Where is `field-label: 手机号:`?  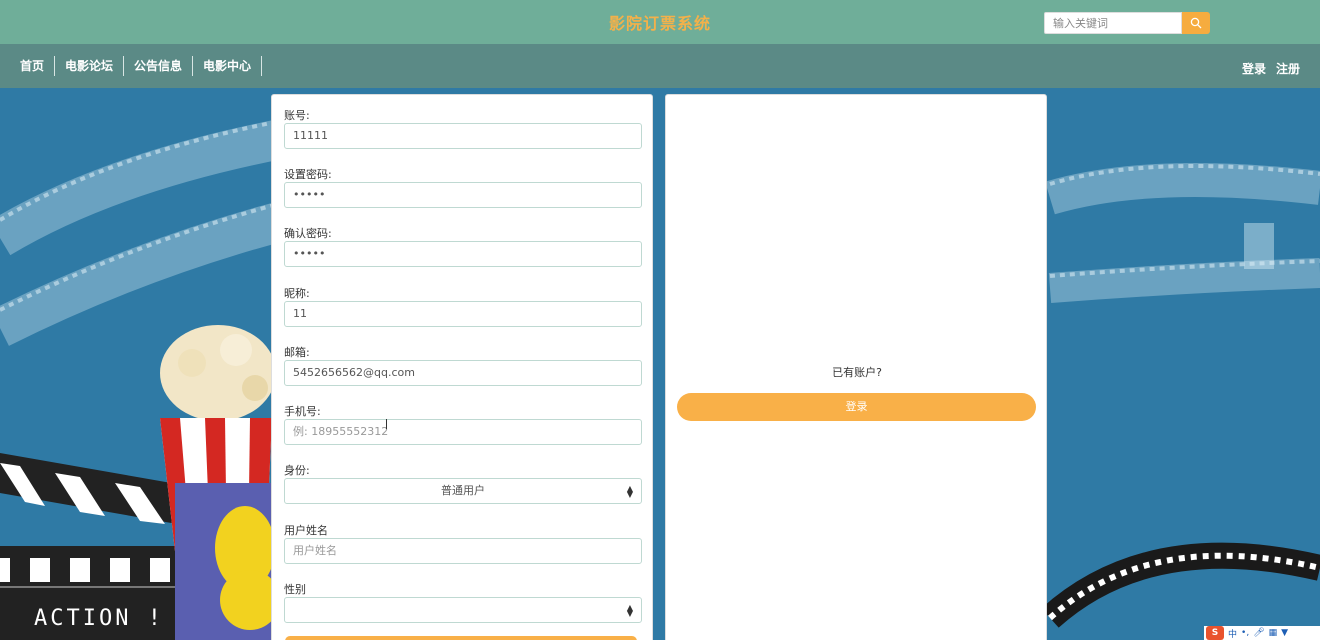
field-label: 手机号: is located at coordinates (302, 411).